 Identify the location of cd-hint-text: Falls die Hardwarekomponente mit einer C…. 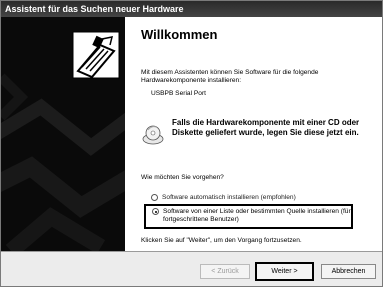
(266, 127).